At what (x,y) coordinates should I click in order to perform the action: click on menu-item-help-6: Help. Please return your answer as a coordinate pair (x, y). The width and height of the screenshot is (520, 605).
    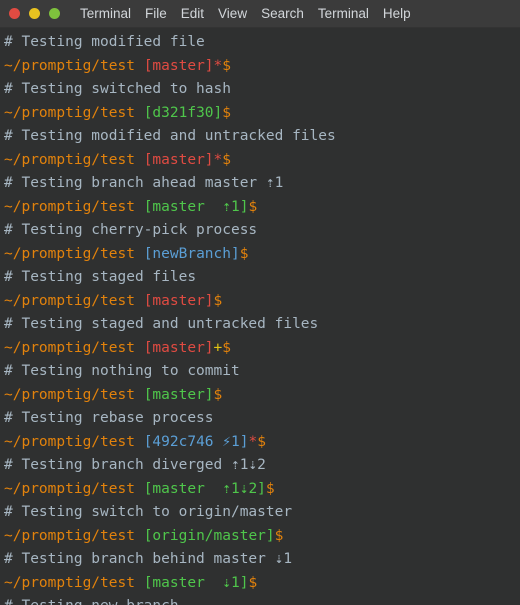
    Looking at the image, I should click on (397, 14).